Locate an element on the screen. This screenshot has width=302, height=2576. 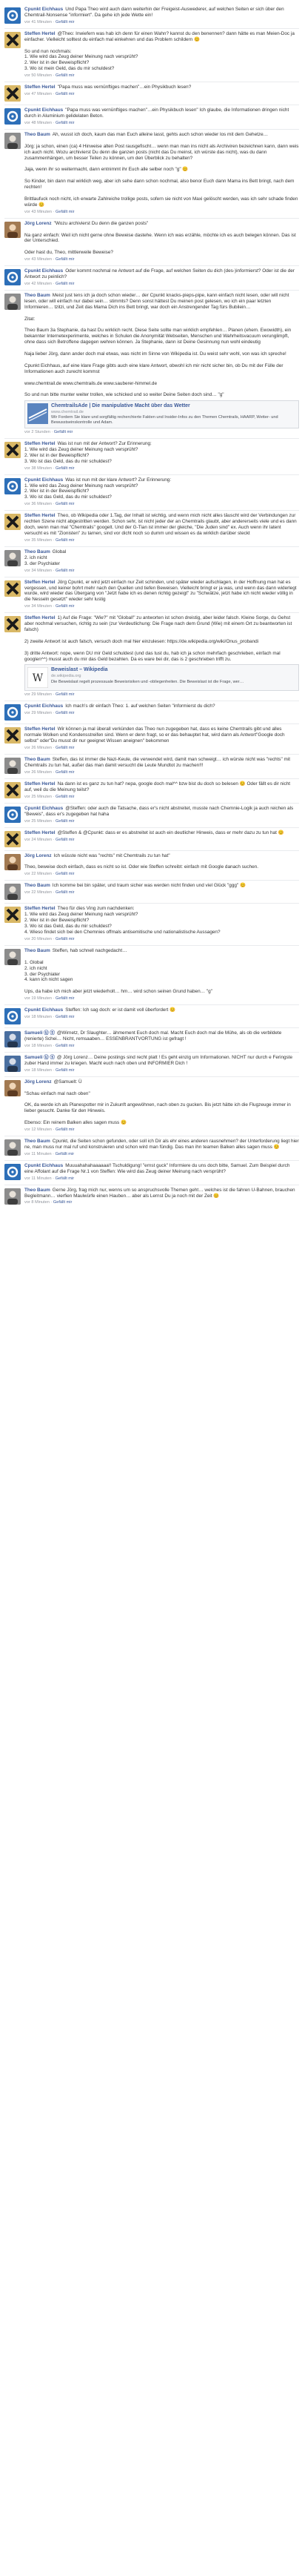
timestamp: vor 2 Stunden is located at coordinates (37, 432).